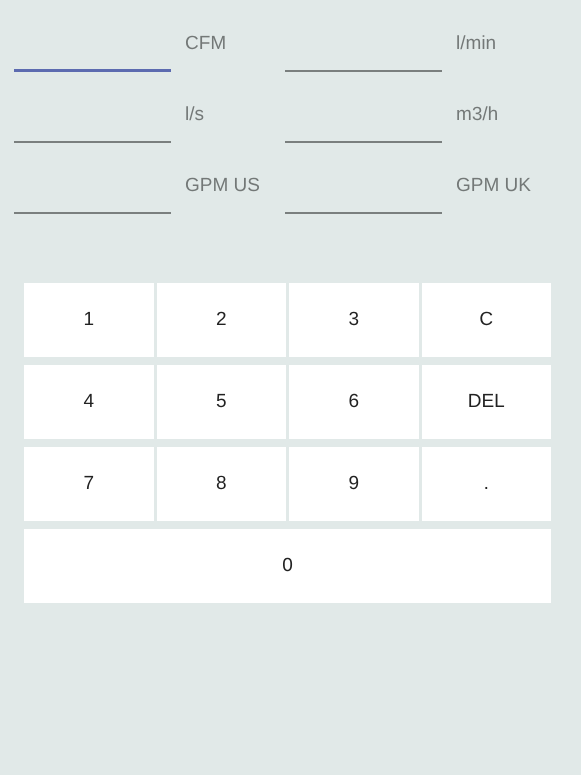  Describe the element at coordinates (205, 44) in the screenshot. I see `unit-label: CFM` at that location.